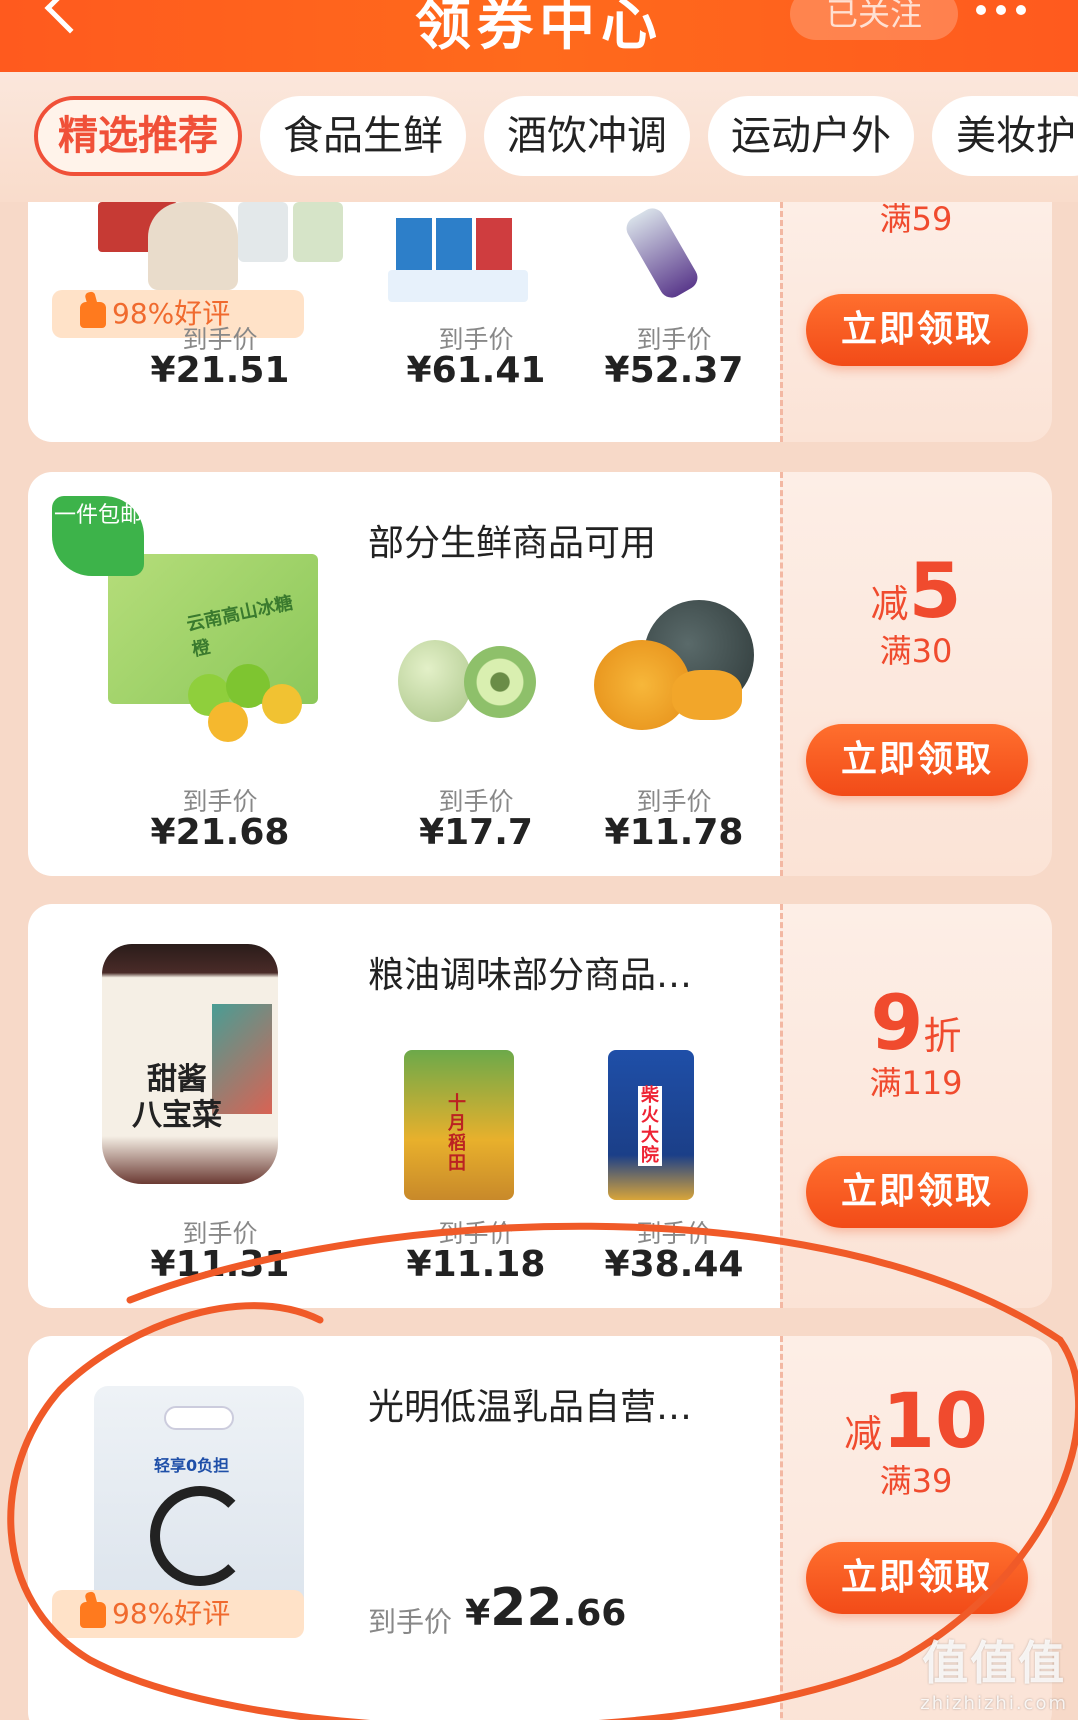 Image resolution: width=1078 pixels, height=1720 pixels. Describe the element at coordinates (1005, 136) in the screenshot. I see `tab-beauty: 美妆护` at that location.